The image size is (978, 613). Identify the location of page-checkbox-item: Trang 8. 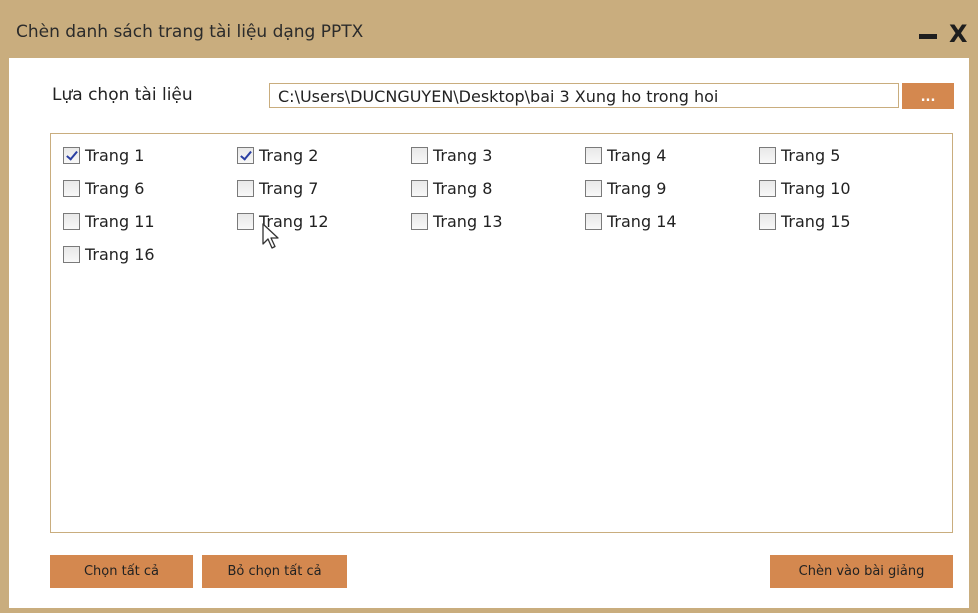
(498, 188).